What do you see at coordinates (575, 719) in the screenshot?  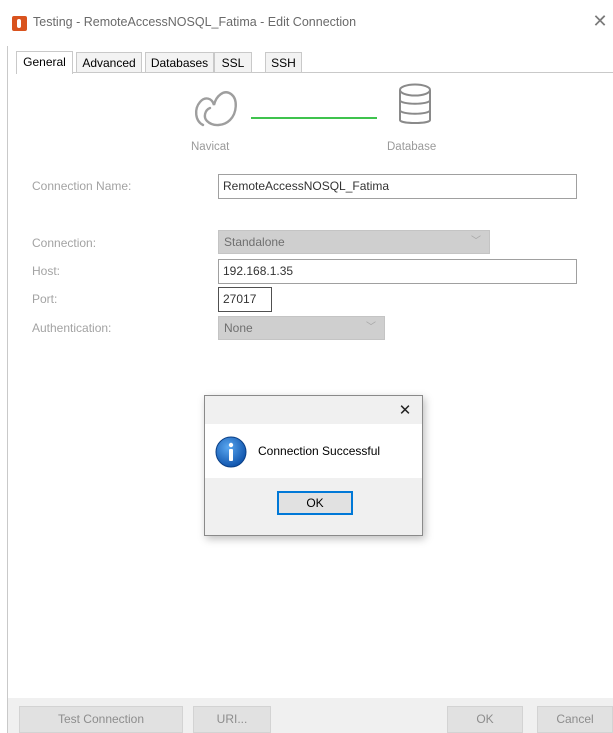 I see `cancel-button: Cancel` at bounding box center [575, 719].